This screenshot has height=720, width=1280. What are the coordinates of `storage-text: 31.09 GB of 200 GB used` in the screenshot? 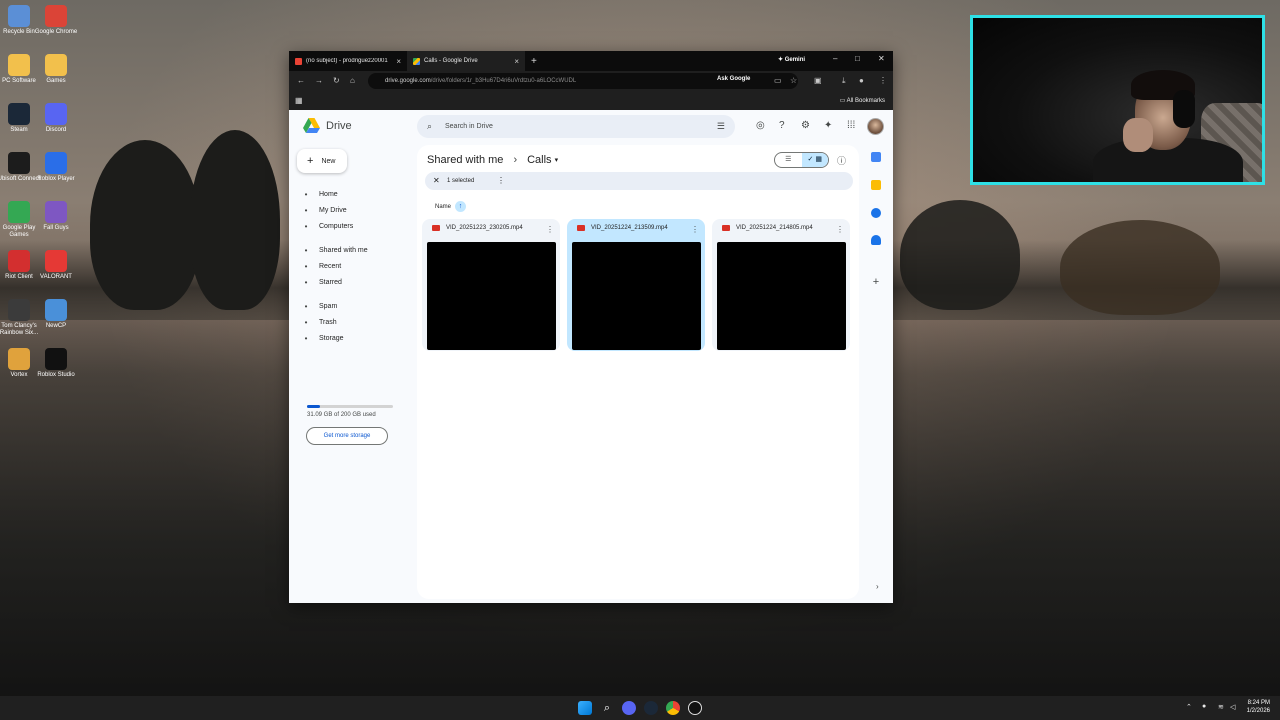 It's located at (341, 415).